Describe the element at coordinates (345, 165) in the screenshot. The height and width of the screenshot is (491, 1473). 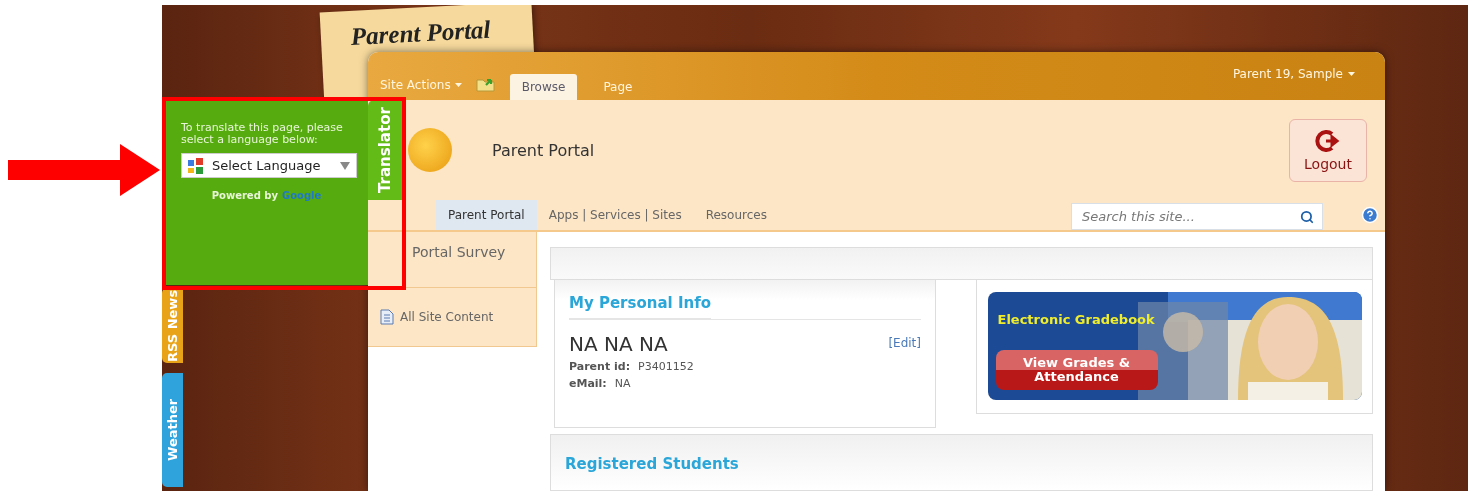
I see `dropdown-caret-icon` at that location.